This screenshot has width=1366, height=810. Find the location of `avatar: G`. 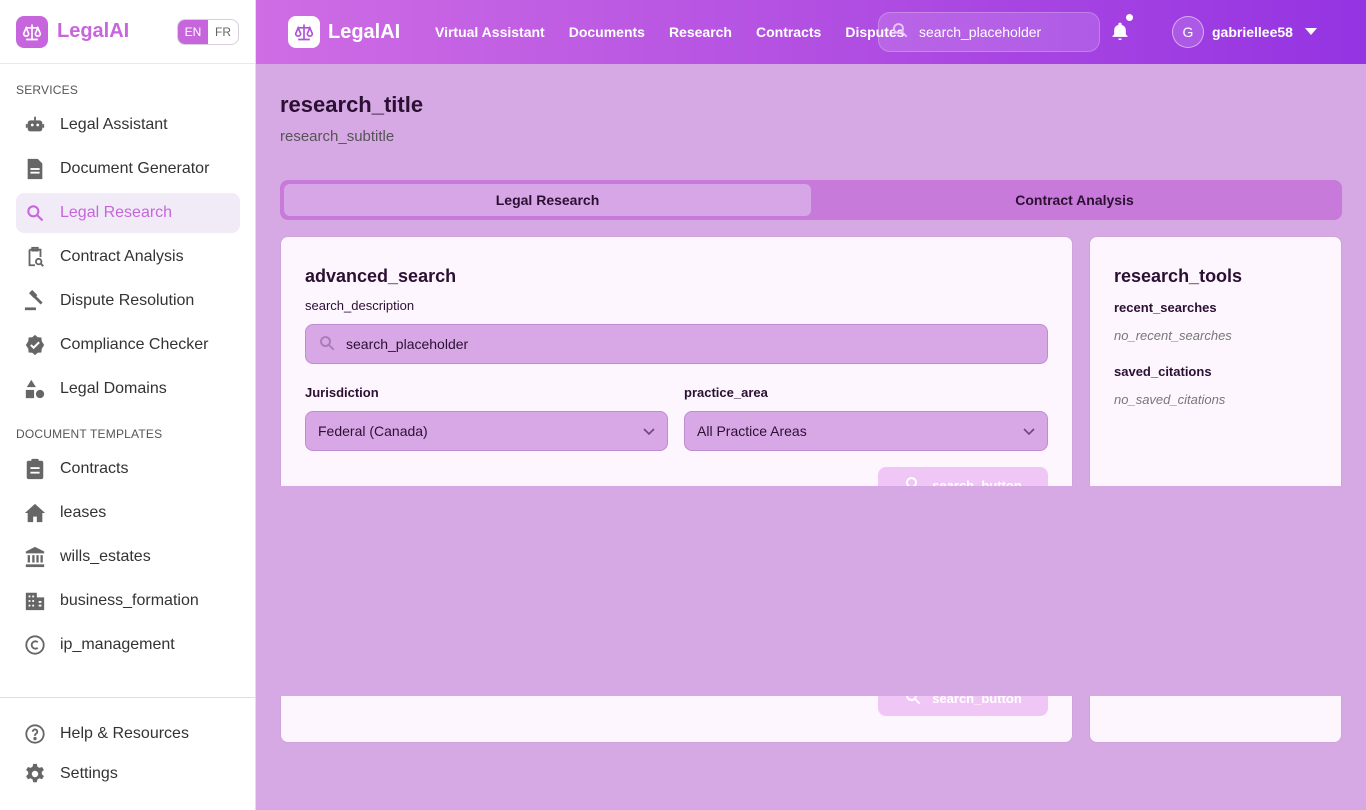

avatar: G is located at coordinates (1188, 32).